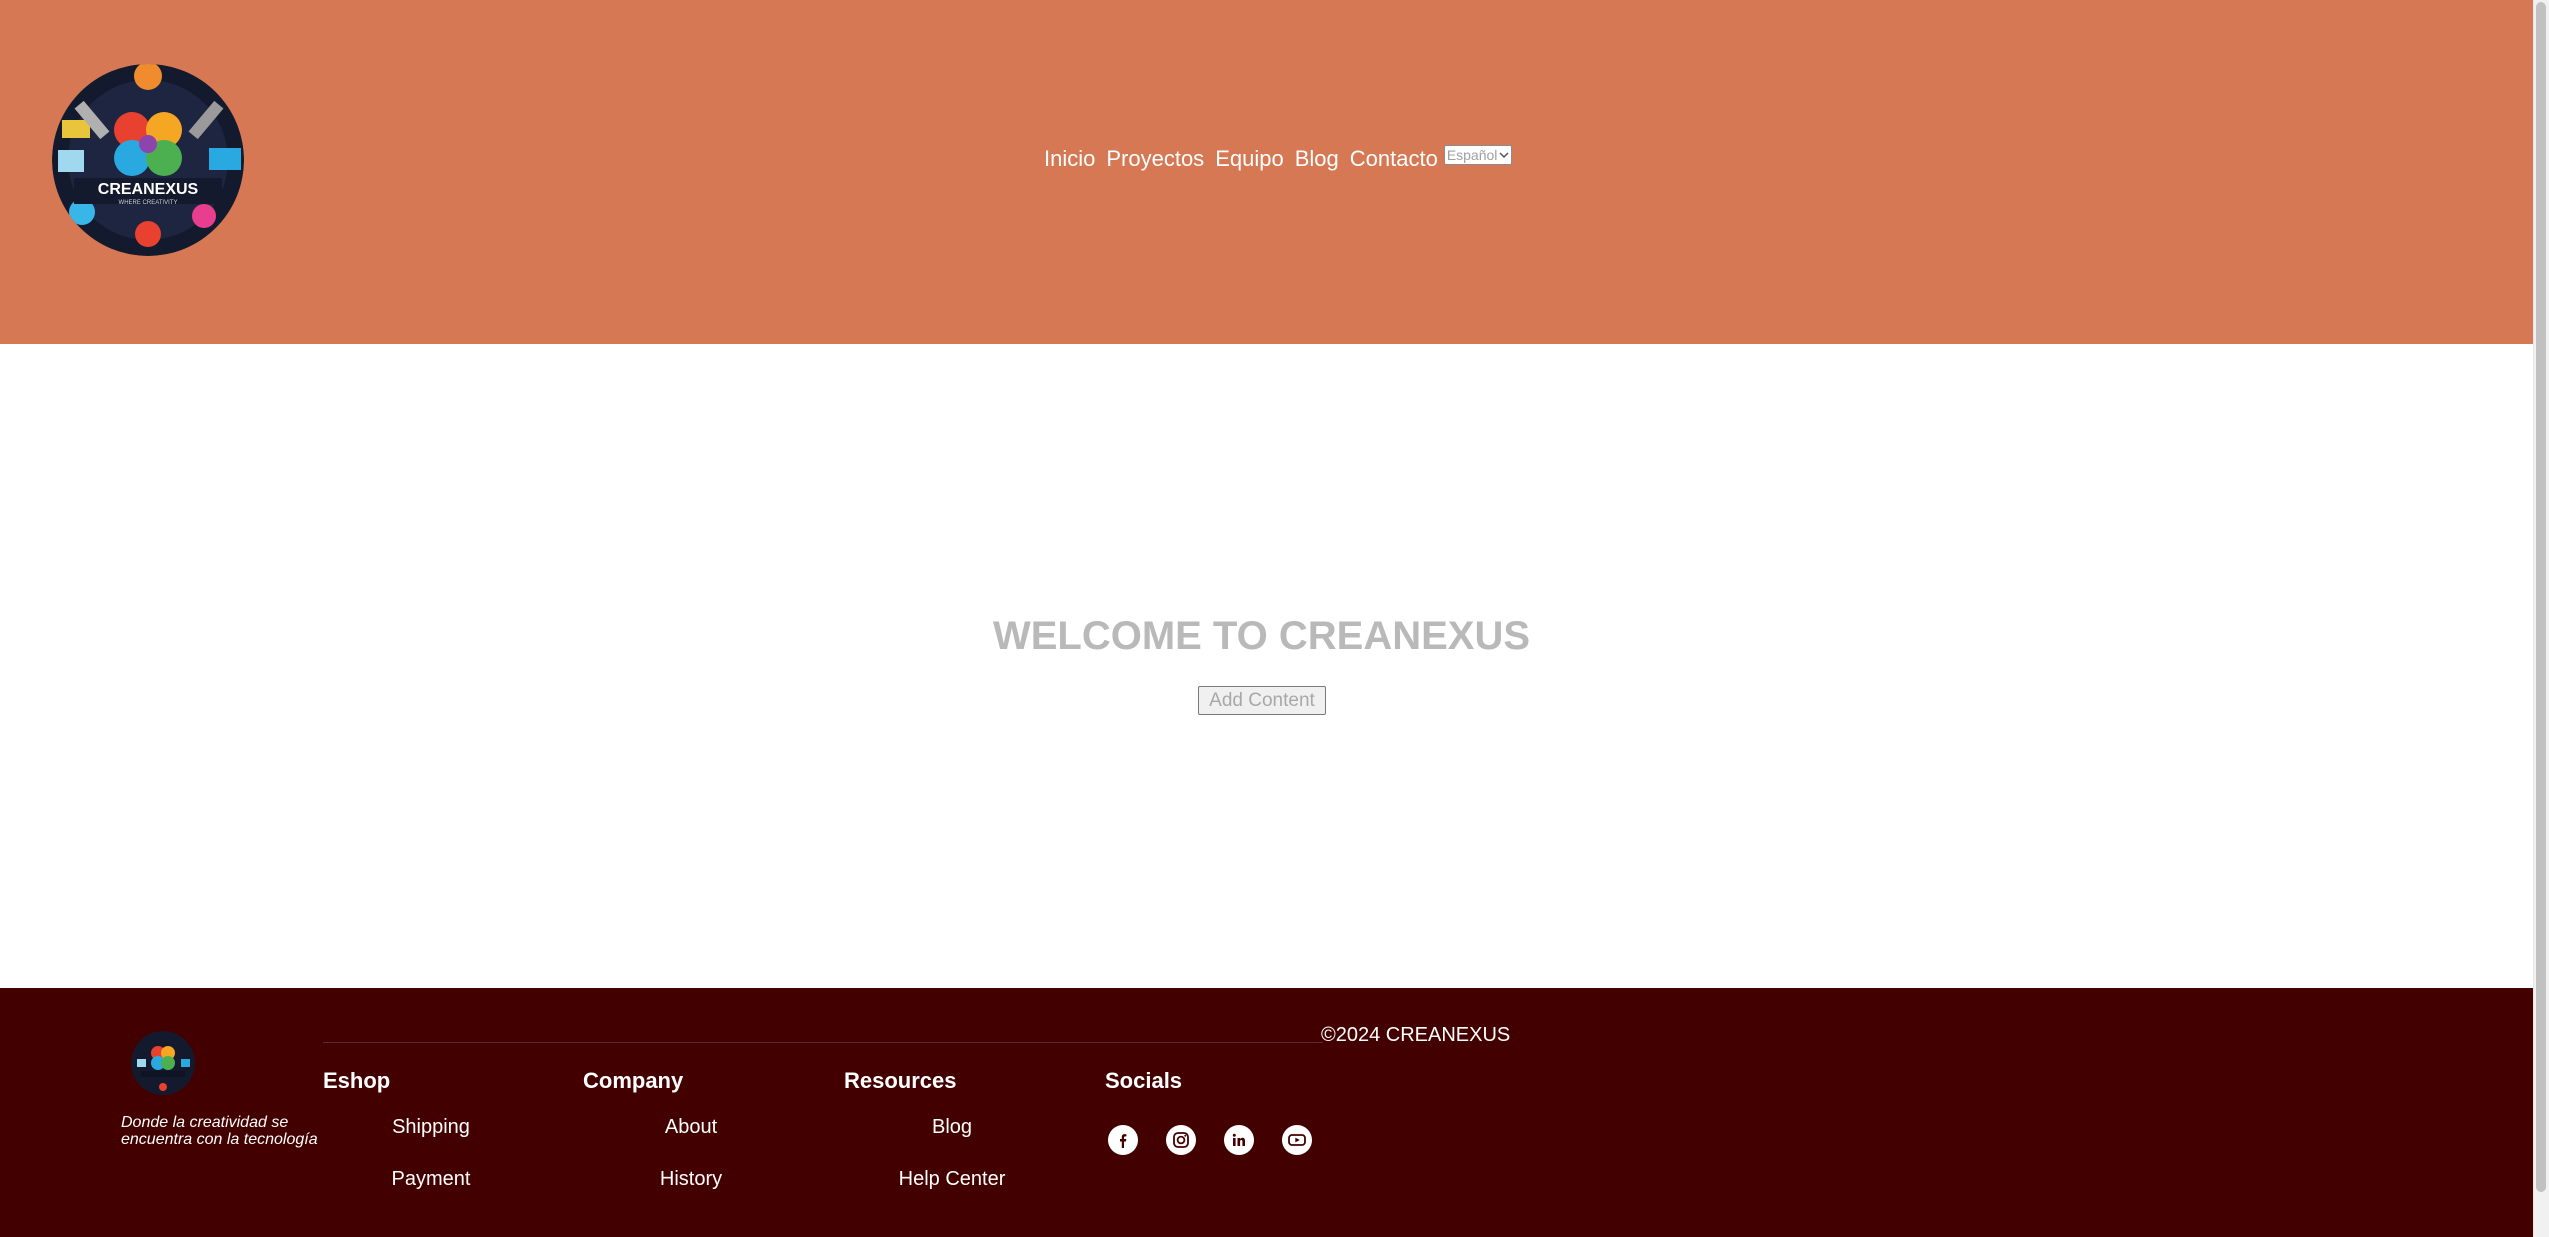  Describe the element at coordinates (633, 1080) in the screenshot. I see `footer-col-heading: Company` at that location.